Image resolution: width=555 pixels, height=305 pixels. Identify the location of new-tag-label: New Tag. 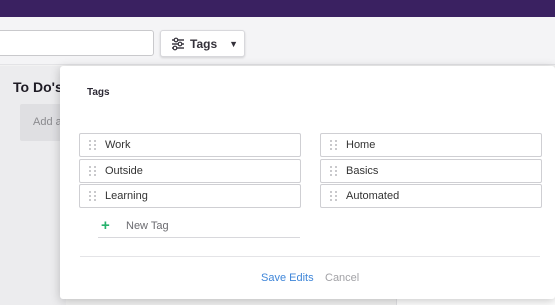
(147, 225).